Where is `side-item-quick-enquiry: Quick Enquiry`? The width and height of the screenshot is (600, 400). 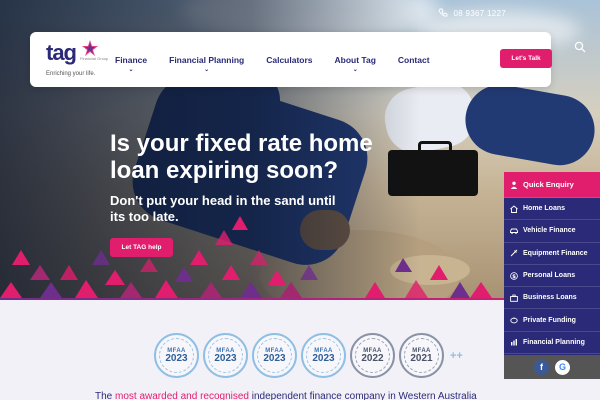 side-item-quick-enquiry: Quick Enquiry is located at coordinates (552, 185).